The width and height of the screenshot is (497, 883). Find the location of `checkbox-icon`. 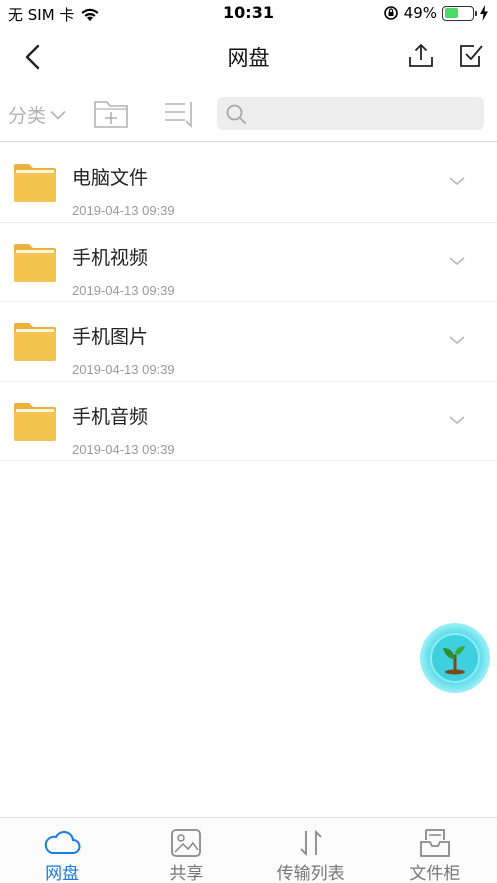

checkbox-icon is located at coordinates (471, 56).